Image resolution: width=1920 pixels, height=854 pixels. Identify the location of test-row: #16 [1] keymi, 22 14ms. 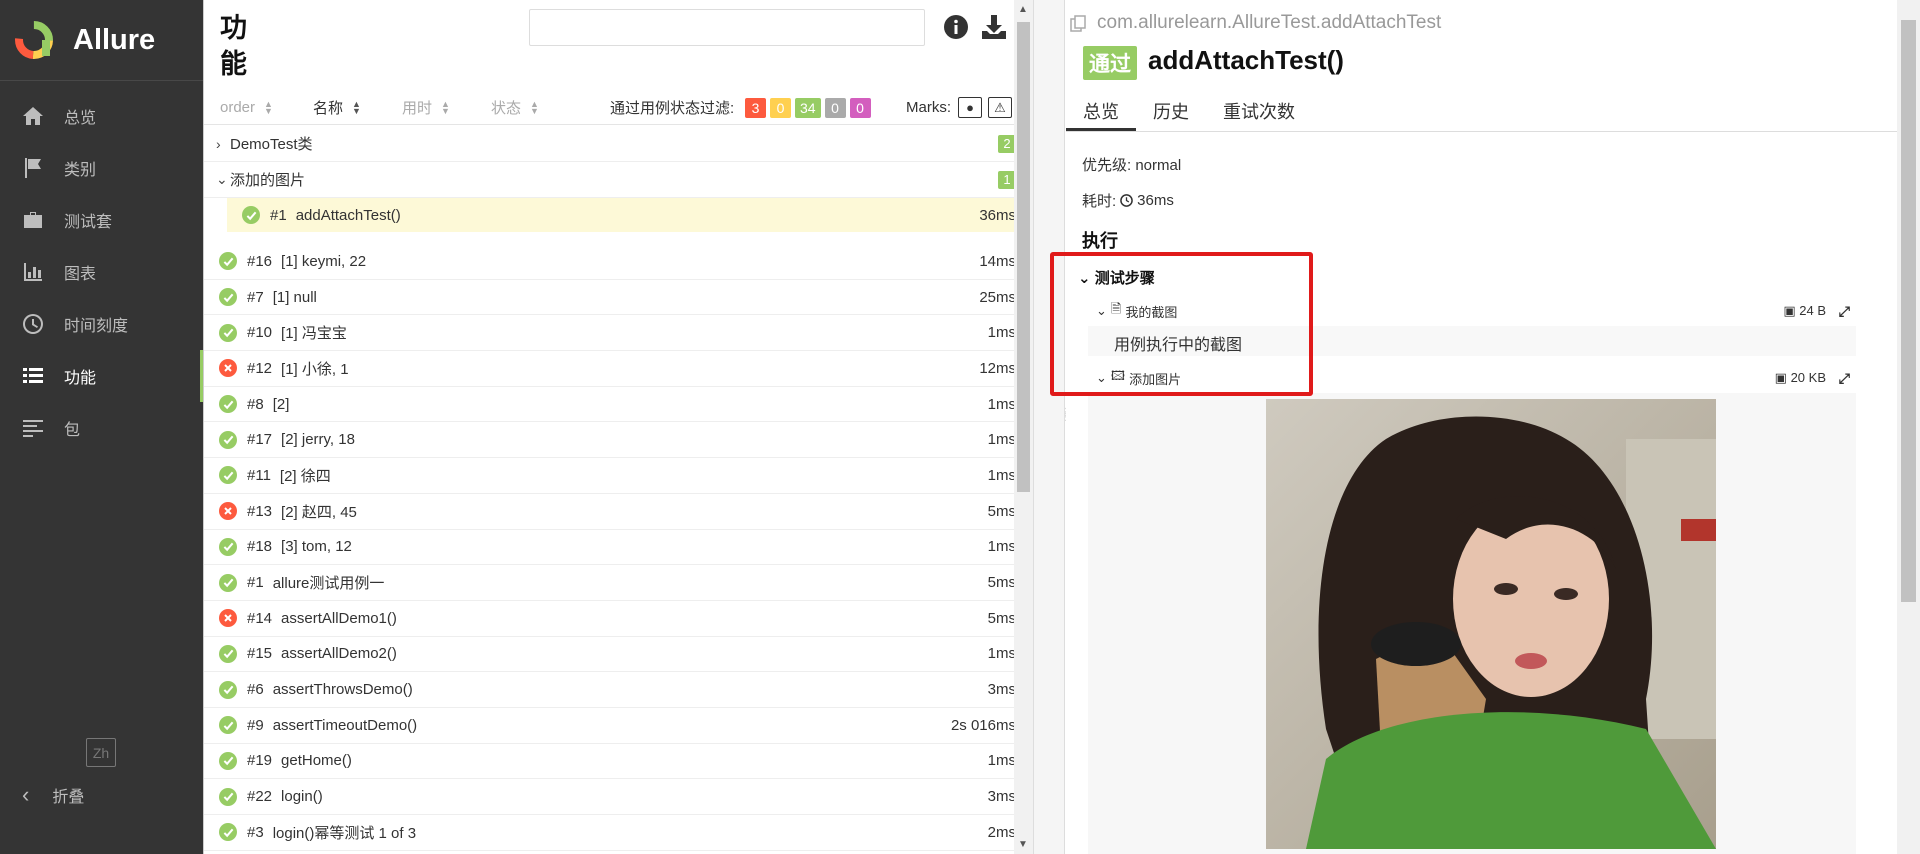
(619, 262).